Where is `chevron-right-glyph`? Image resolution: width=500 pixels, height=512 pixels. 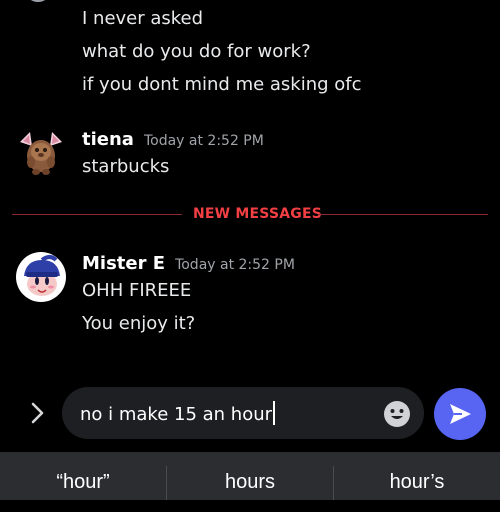
chevron-right-glyph is located at coordinates (37, 413).